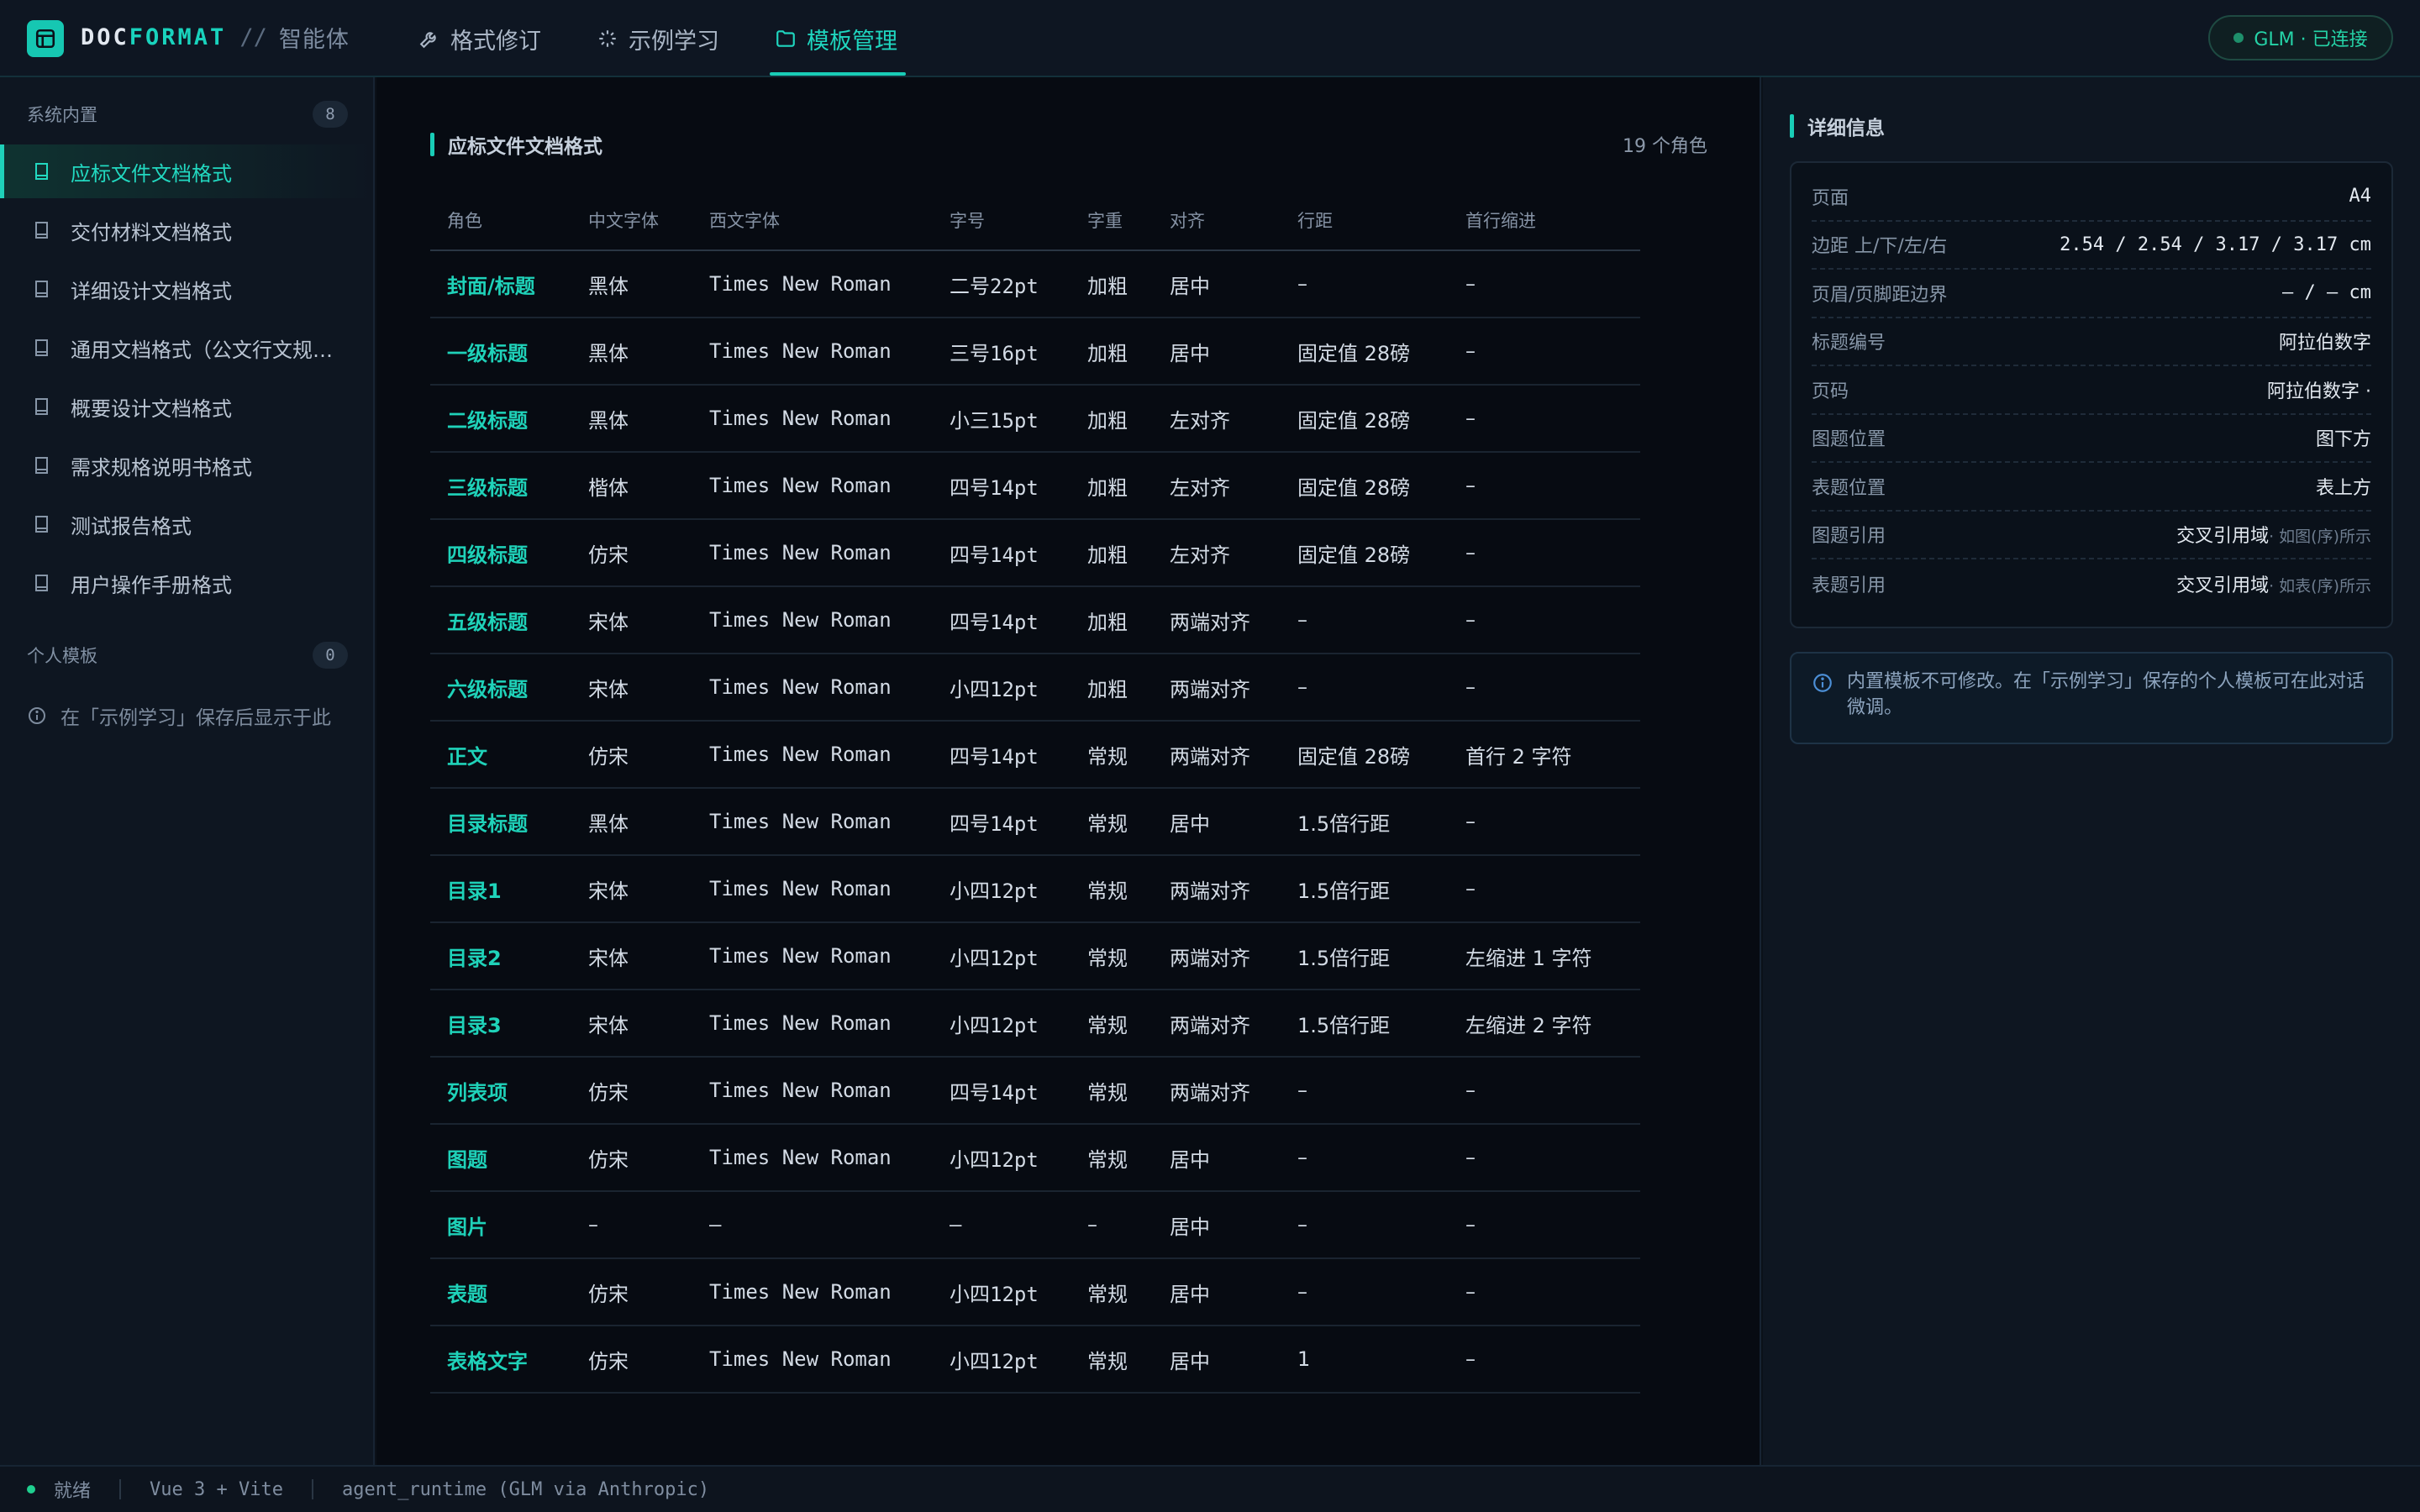 The width and height of the screenshot is (2420, 1512). What do you see at coordinates (1544, 220) in the screenshot?
I see `column-header: 首行缩进` at bounding box center [1544, 220].